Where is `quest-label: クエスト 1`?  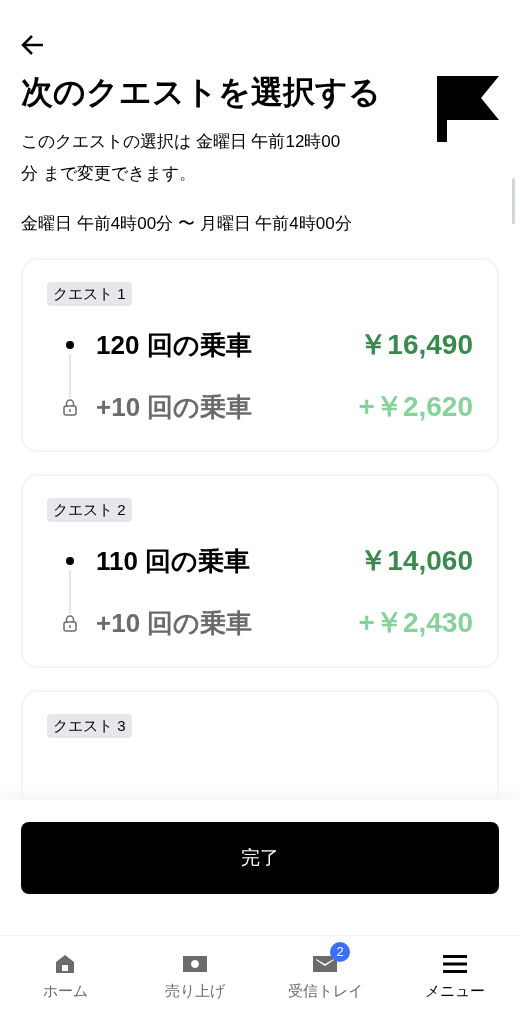 quest-label: クエスト 1 is located at coordinates (89, 294).